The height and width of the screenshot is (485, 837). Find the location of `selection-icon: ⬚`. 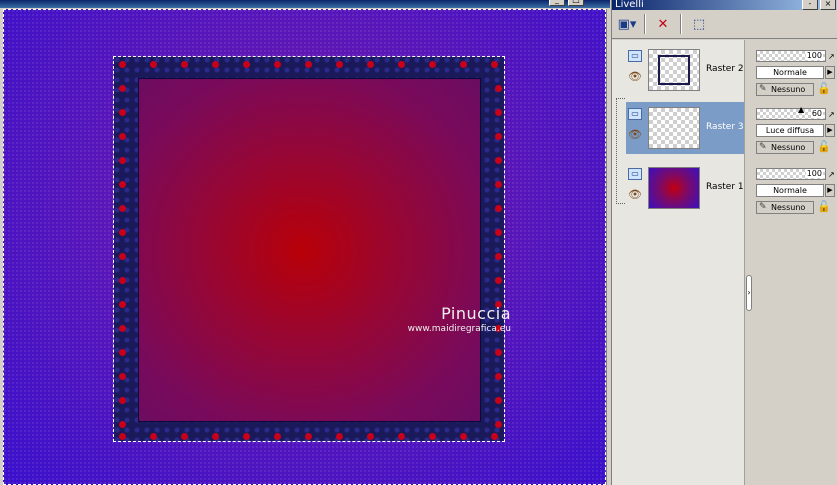

selection-icon: ⬚ is located at coordinates (699, 24).